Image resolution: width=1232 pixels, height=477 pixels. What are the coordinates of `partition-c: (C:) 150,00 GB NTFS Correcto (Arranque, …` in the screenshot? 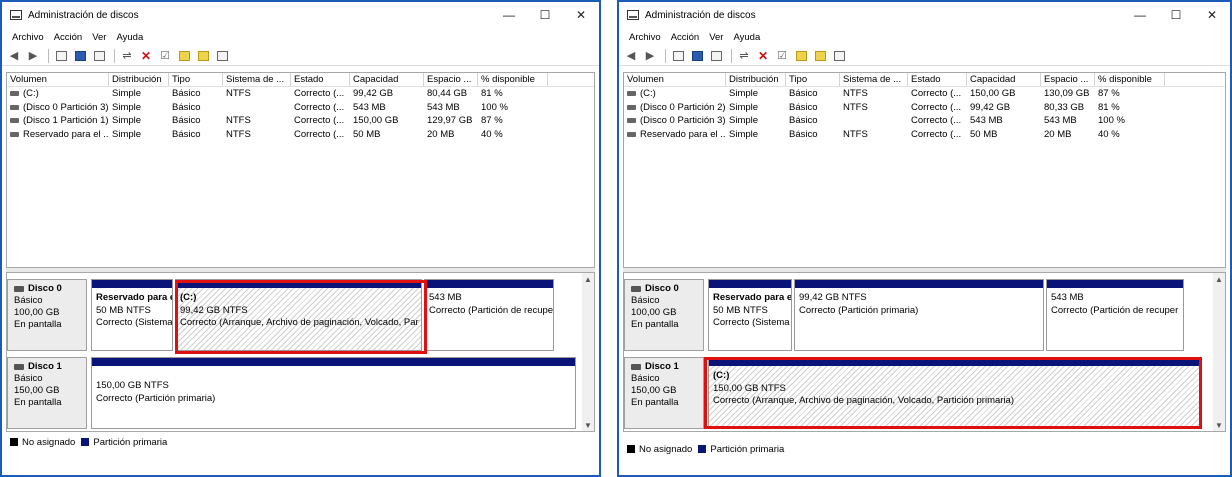 It's located at (954, 393).